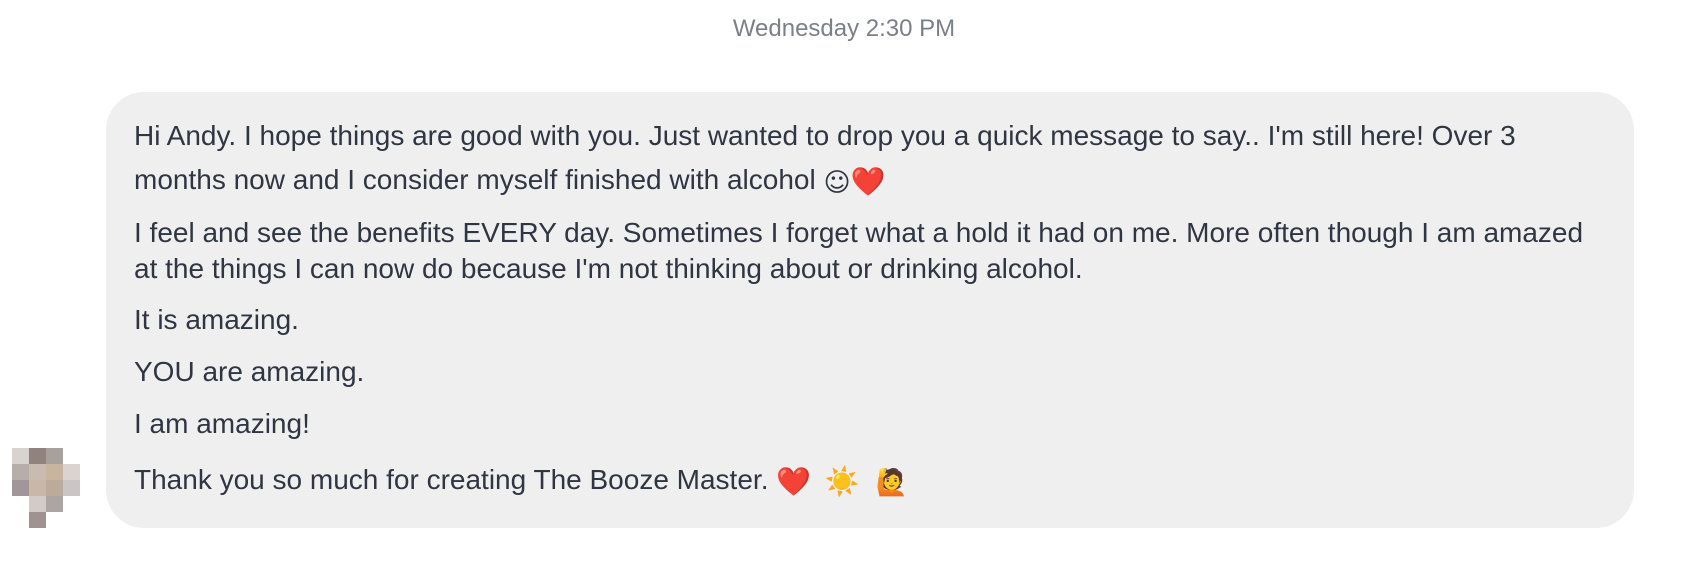  I want to click on message-paragraph-3: It is amazing., so click(216, 319).